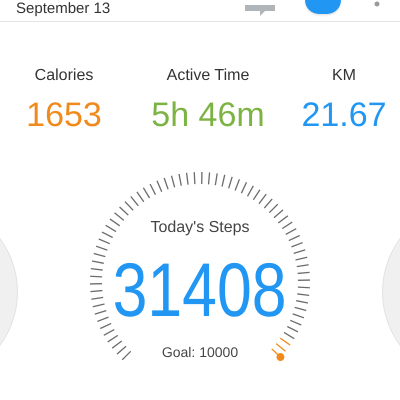  What do you see at coordinates (200, 290) in the screenshot?
I see `step-count: 31408` at bounding box center [200, 290].